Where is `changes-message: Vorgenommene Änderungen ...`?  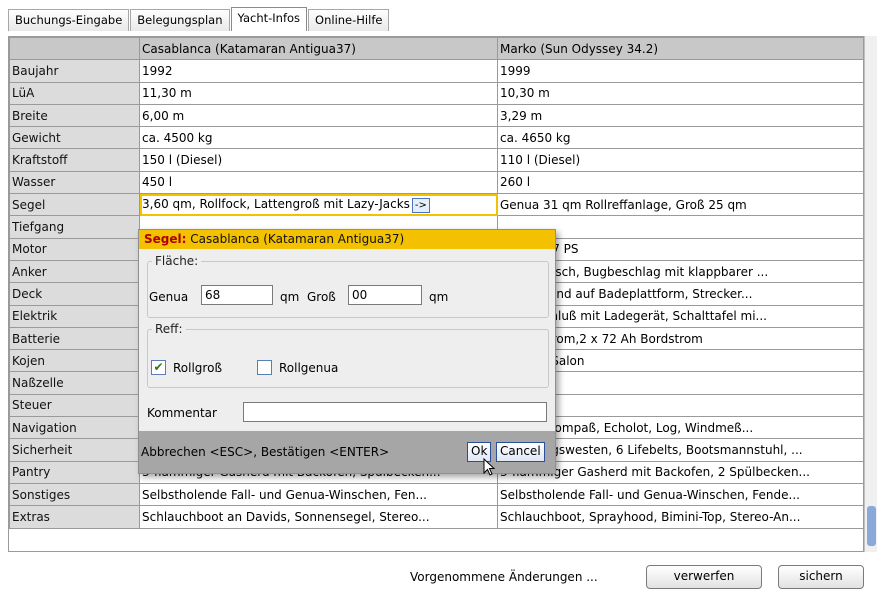
changes-message: Vorgenommene Änderungen ... is located at coordinates (504, 577).